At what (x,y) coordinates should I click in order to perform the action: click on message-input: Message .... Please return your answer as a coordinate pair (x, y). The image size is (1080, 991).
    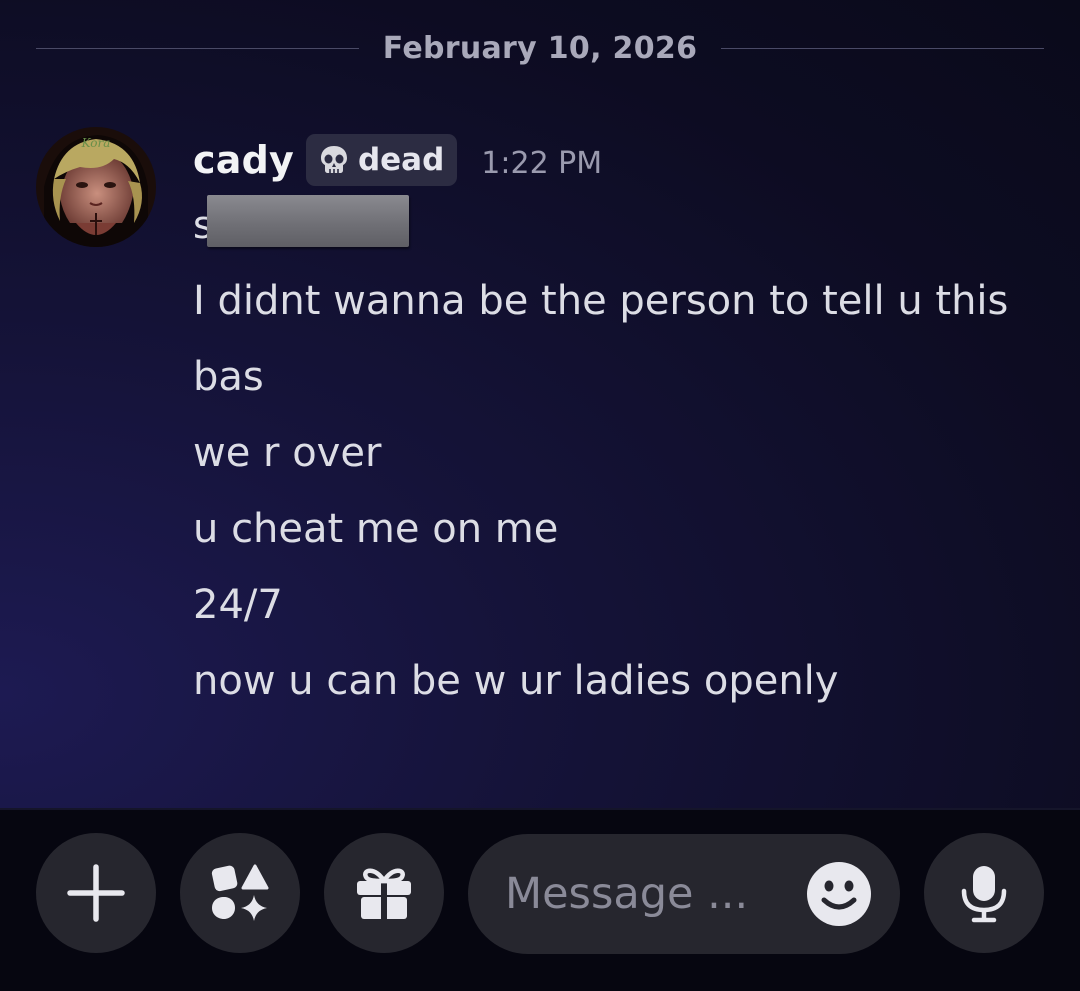
    Looking at the image, I should click on (684, 894).